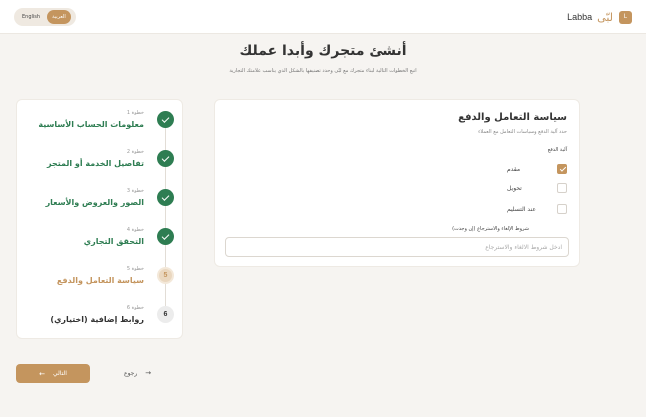  What do you see at coordinates (94, 202) in the screenshot?
I see `step-title: الصور والعروض والأسعار` at bounding box center [94, 202].